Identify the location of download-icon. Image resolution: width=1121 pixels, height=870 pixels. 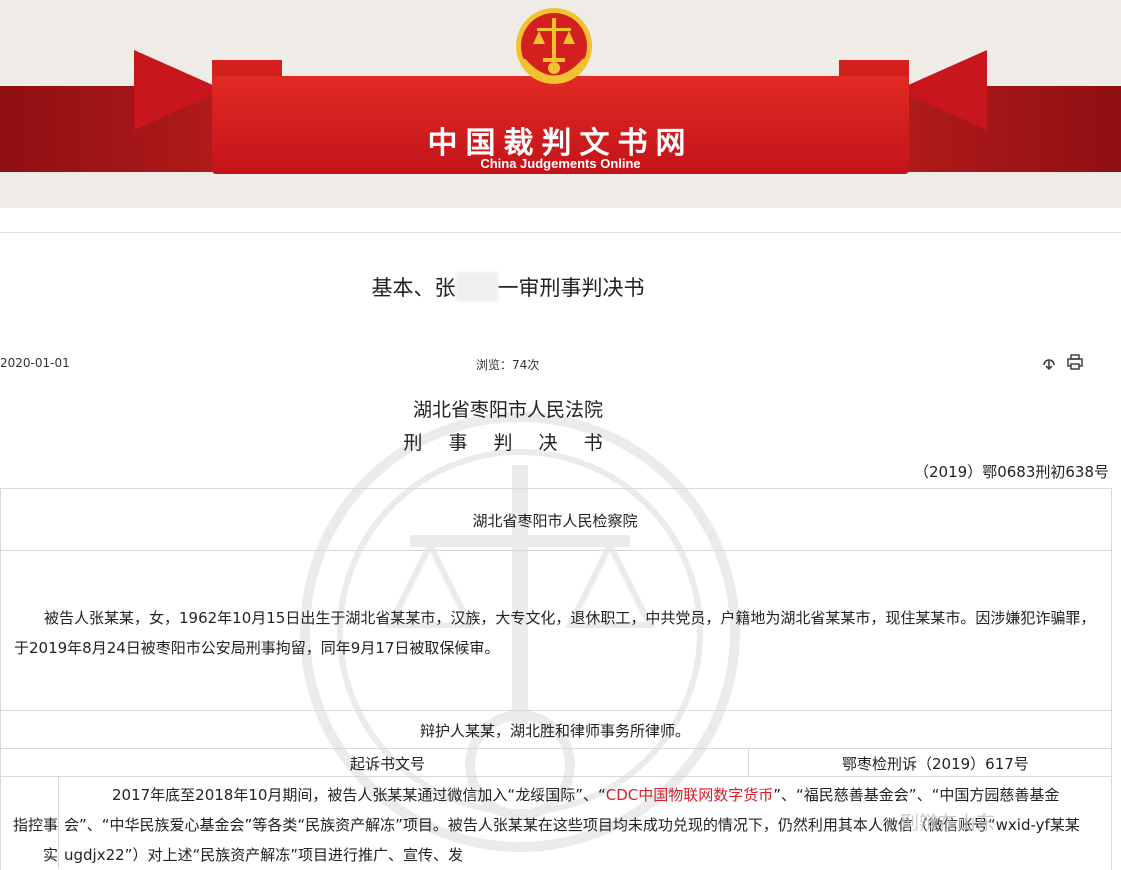
(1049, 362).